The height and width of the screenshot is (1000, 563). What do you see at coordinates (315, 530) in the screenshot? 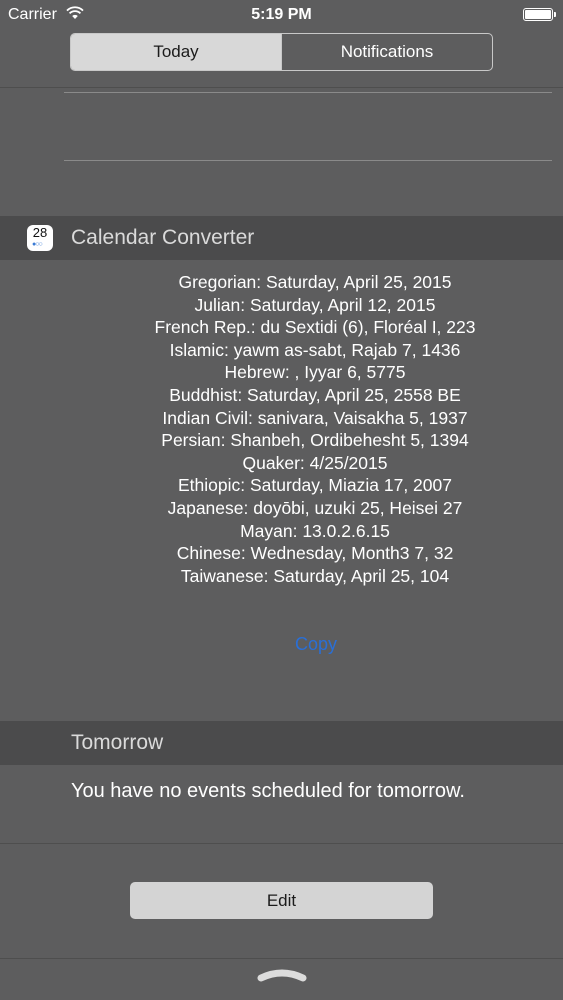
I see `calendar-line-mayan: Mayan: 13.0.2.6.15` at bounding box center [315, 530].